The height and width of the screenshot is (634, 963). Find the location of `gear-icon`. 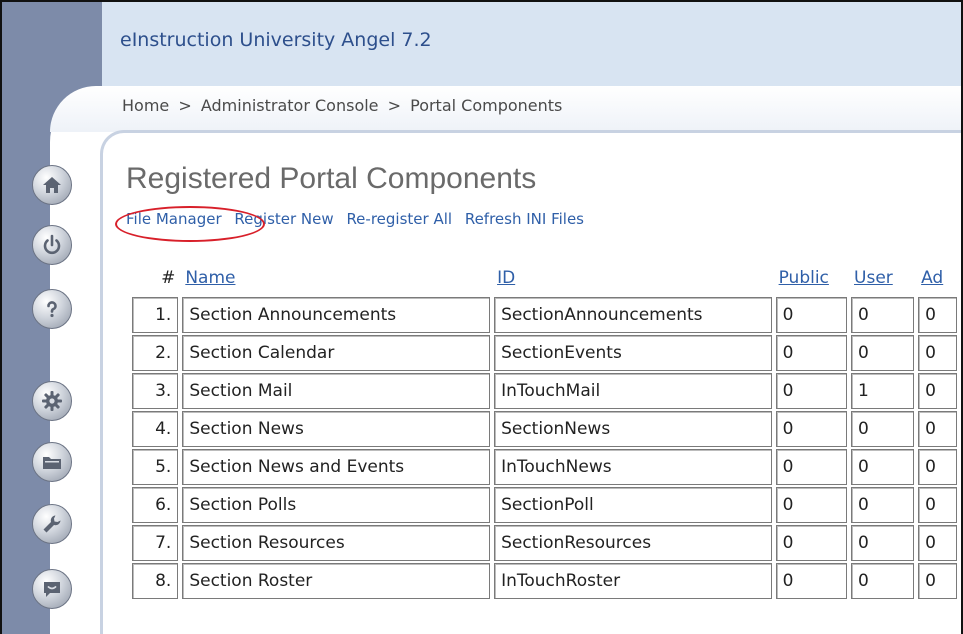

gear-icon is located at coordinates (52, 401).